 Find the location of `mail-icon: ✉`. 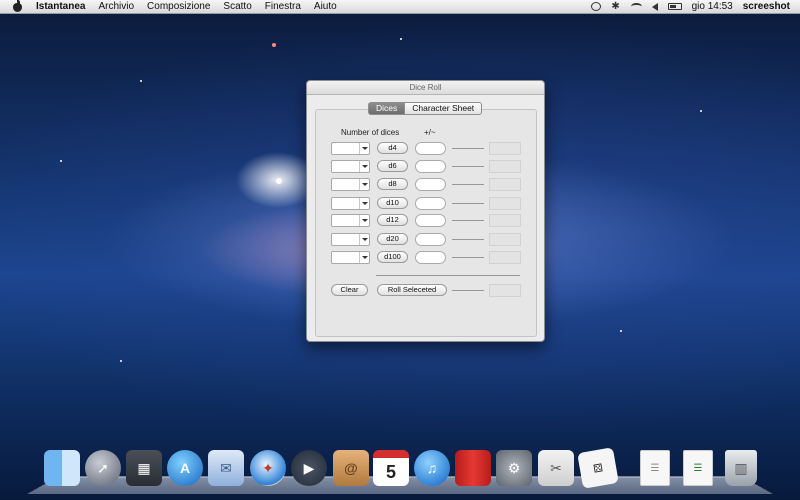

mail-icon: ✉ is located at coordinates (226, 468).